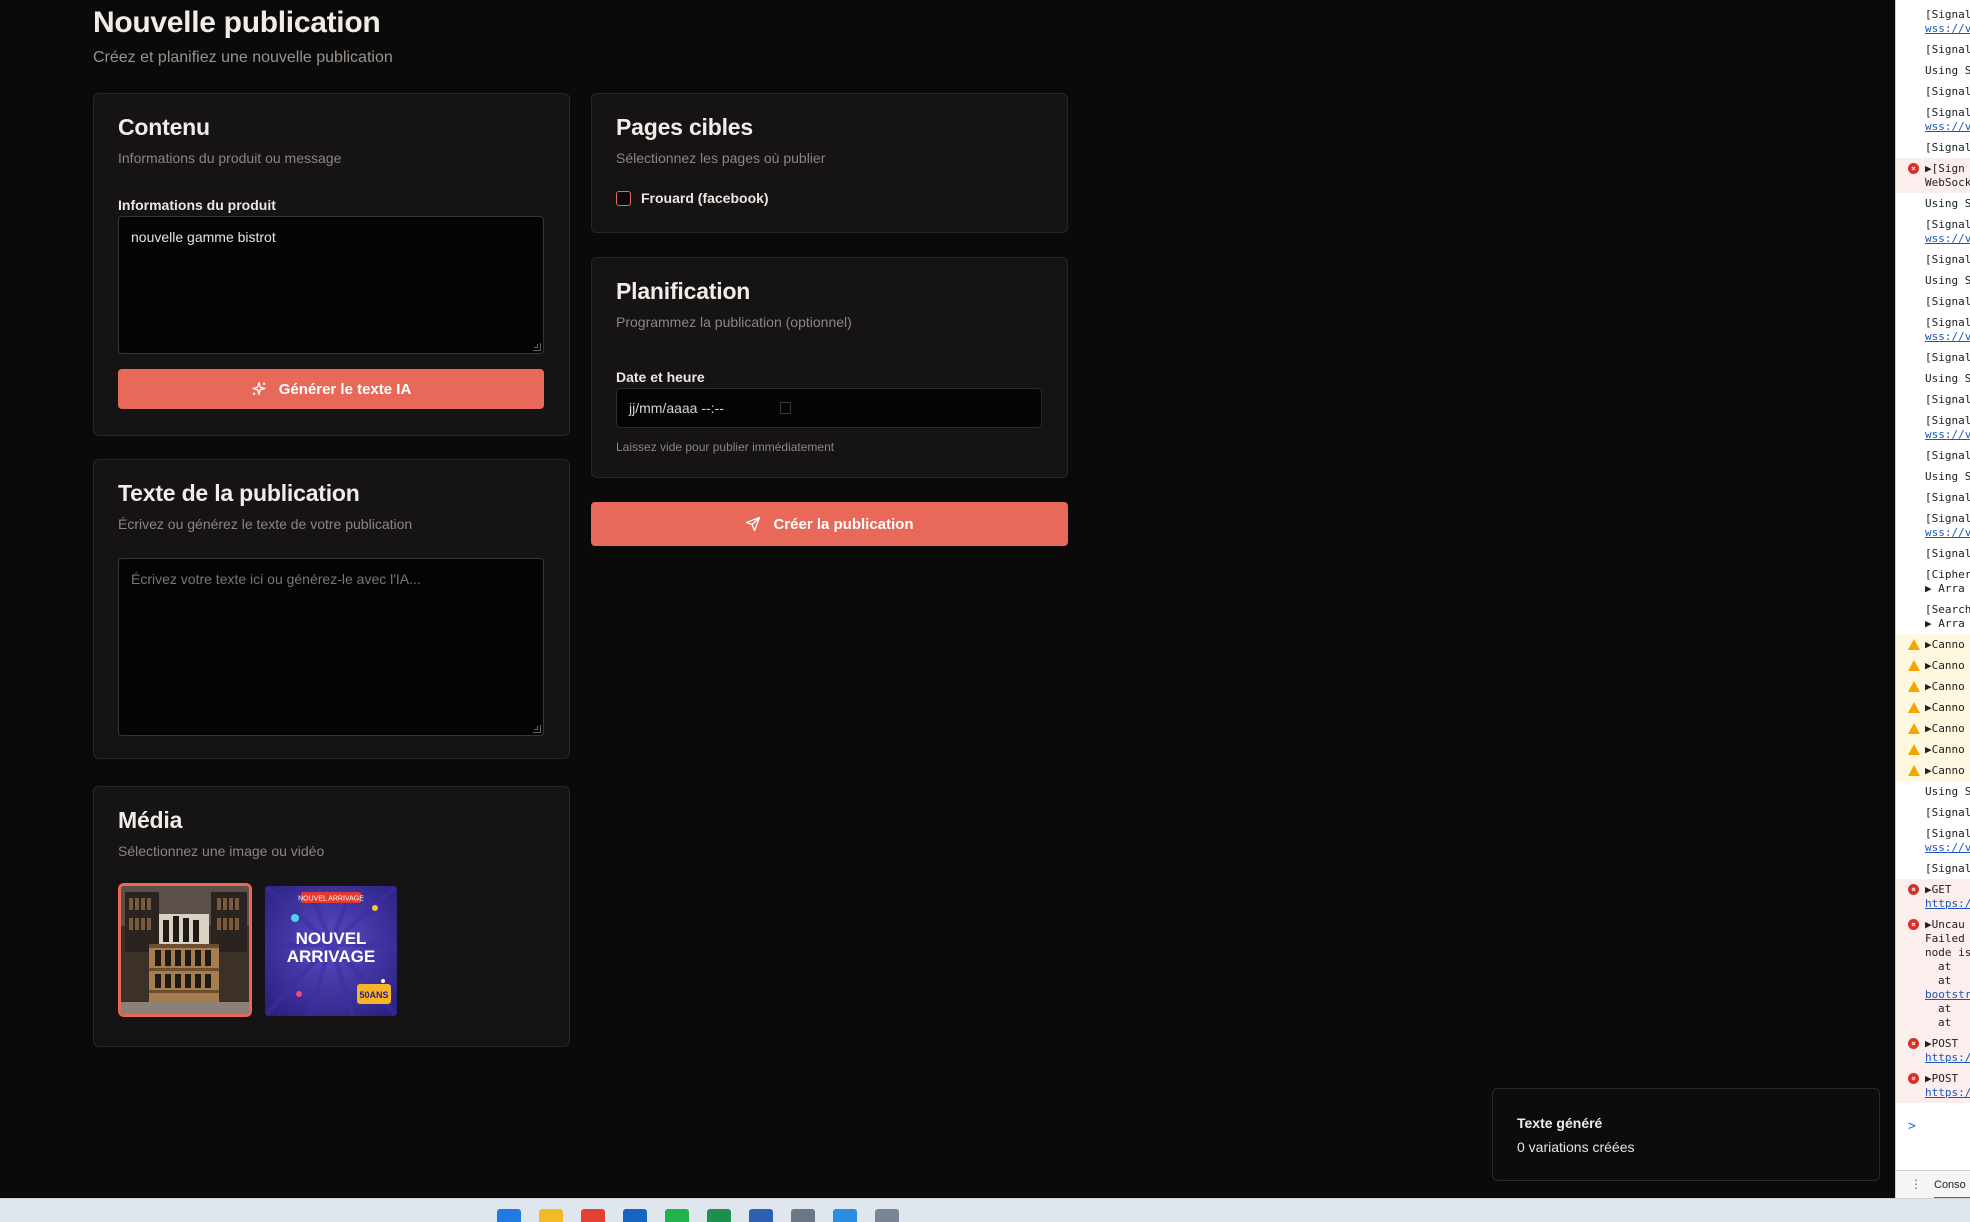 This screenshot has width=1970, height=1222. What do you see at coordinates (683, 291) in the screenshot?
I see `schedule-card-title: Planification` at bounding box center [683, 291].